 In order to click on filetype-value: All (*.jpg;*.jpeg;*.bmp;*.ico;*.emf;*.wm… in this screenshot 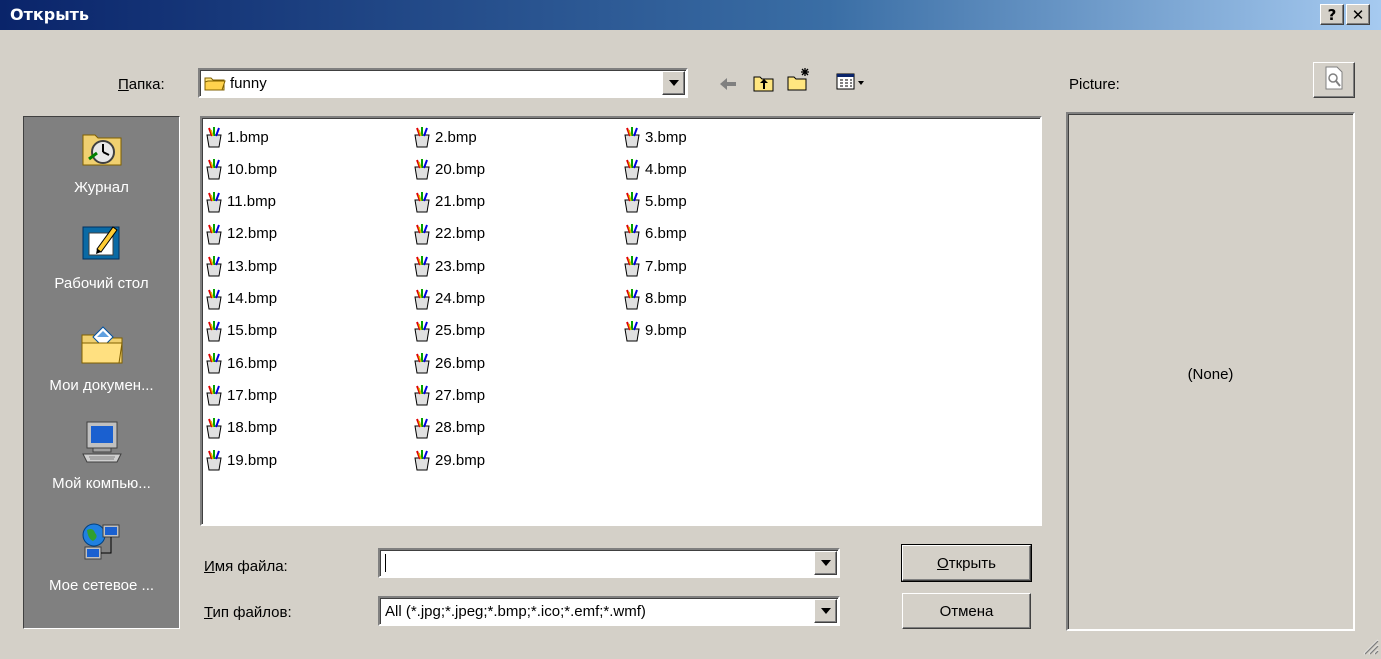, I will do `click(515, 611)`.